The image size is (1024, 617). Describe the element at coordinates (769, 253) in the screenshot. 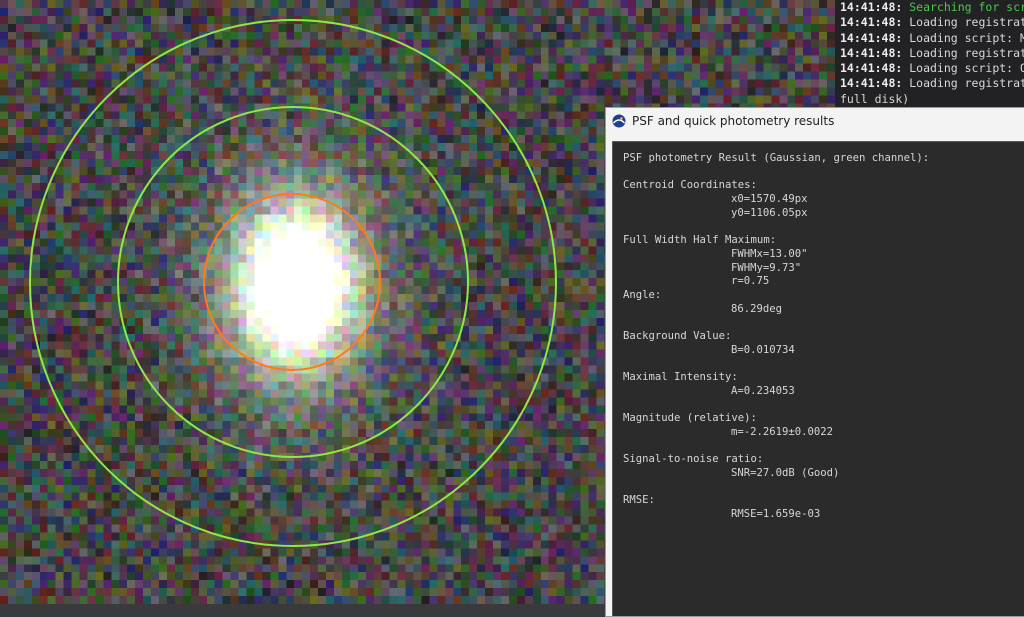

I see `result-value: FWHMx=13.00"` at that location.